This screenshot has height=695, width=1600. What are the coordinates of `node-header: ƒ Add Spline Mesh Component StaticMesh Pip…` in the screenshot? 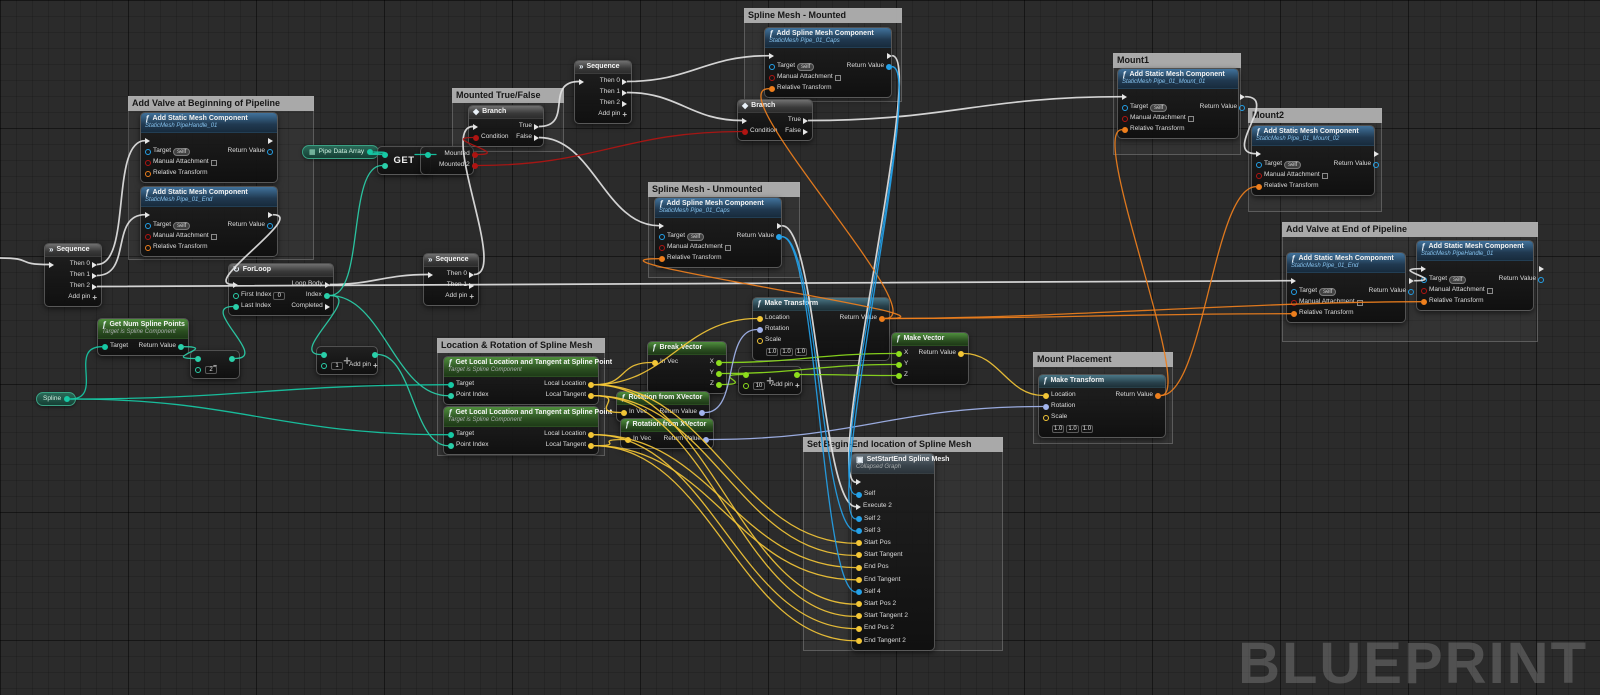 It's located at (828, 38).